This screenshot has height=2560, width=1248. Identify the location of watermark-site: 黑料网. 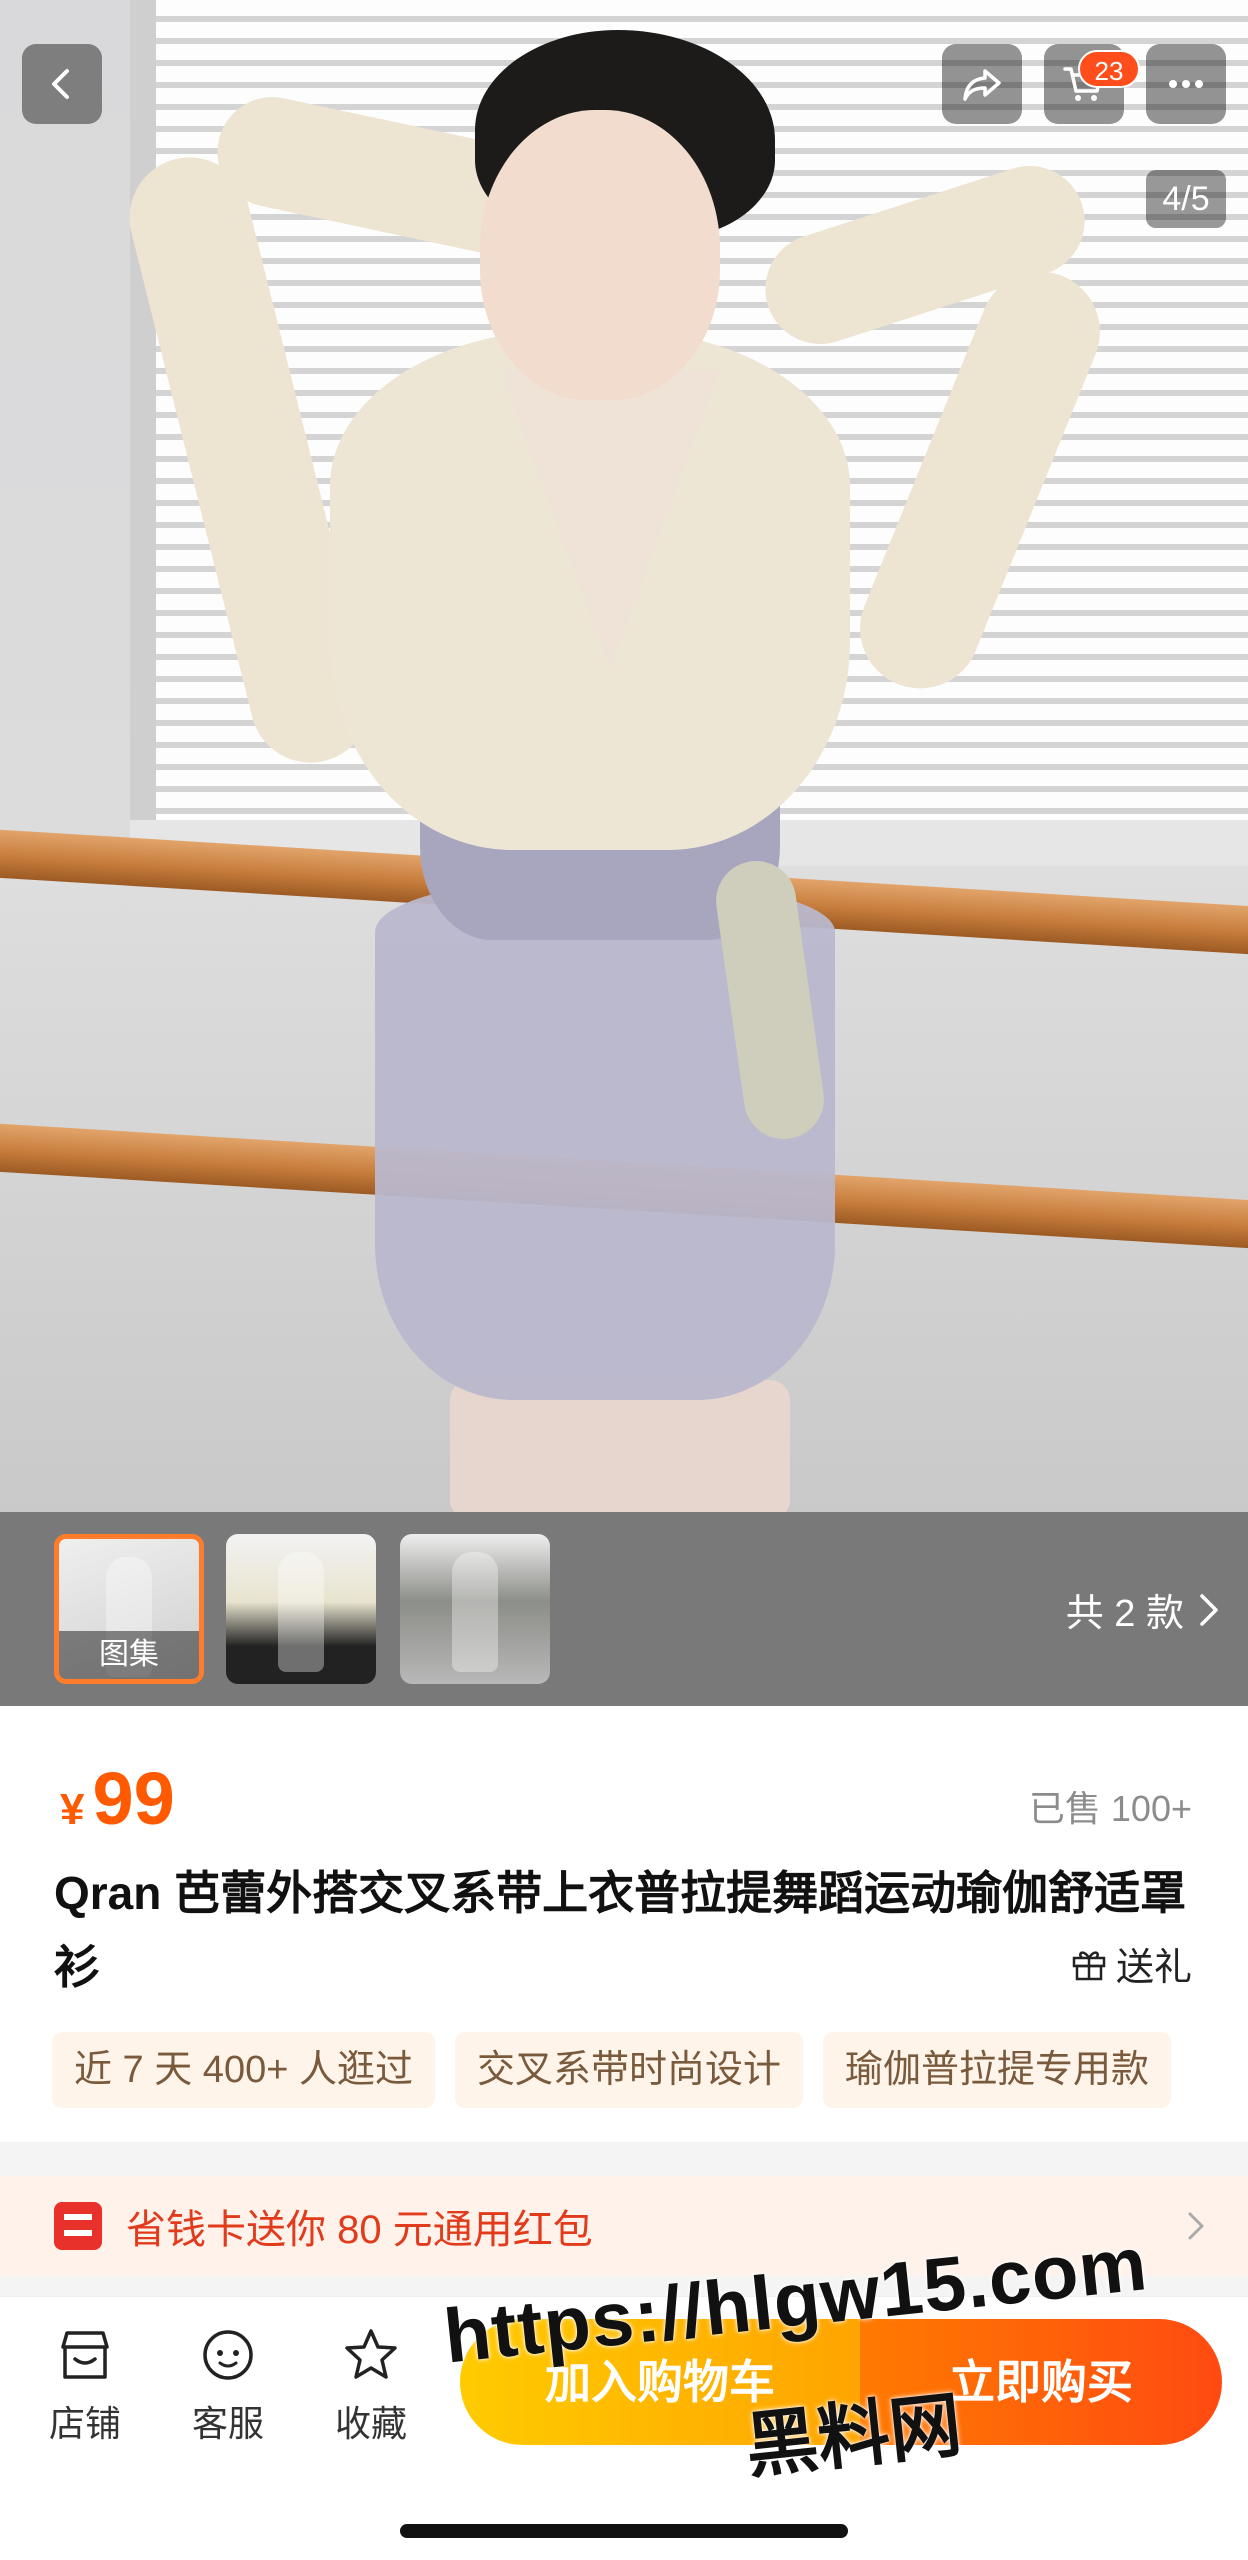
(854, 2436).